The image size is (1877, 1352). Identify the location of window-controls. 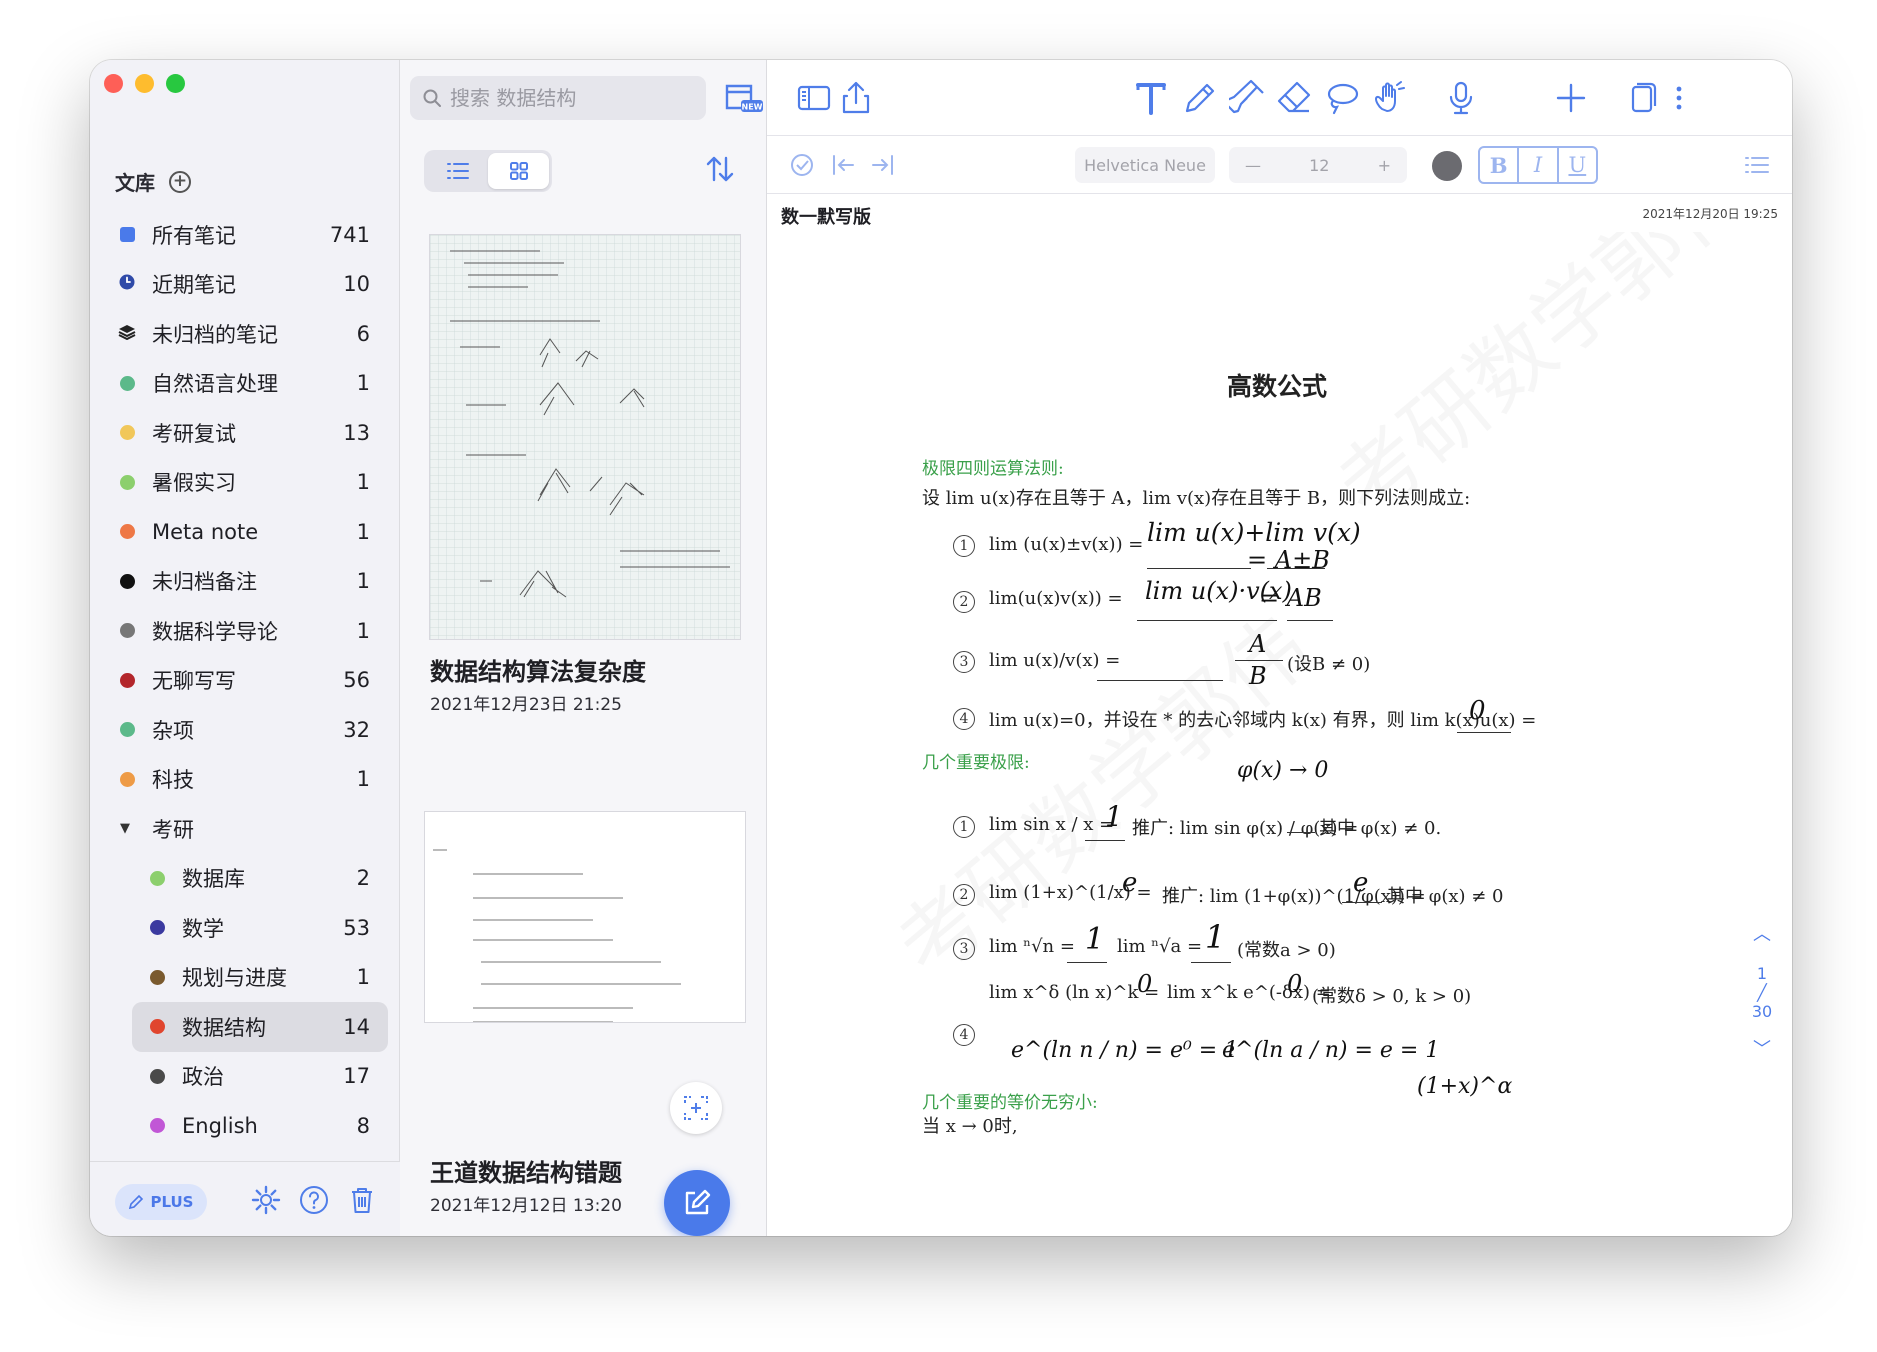
(144, 83).